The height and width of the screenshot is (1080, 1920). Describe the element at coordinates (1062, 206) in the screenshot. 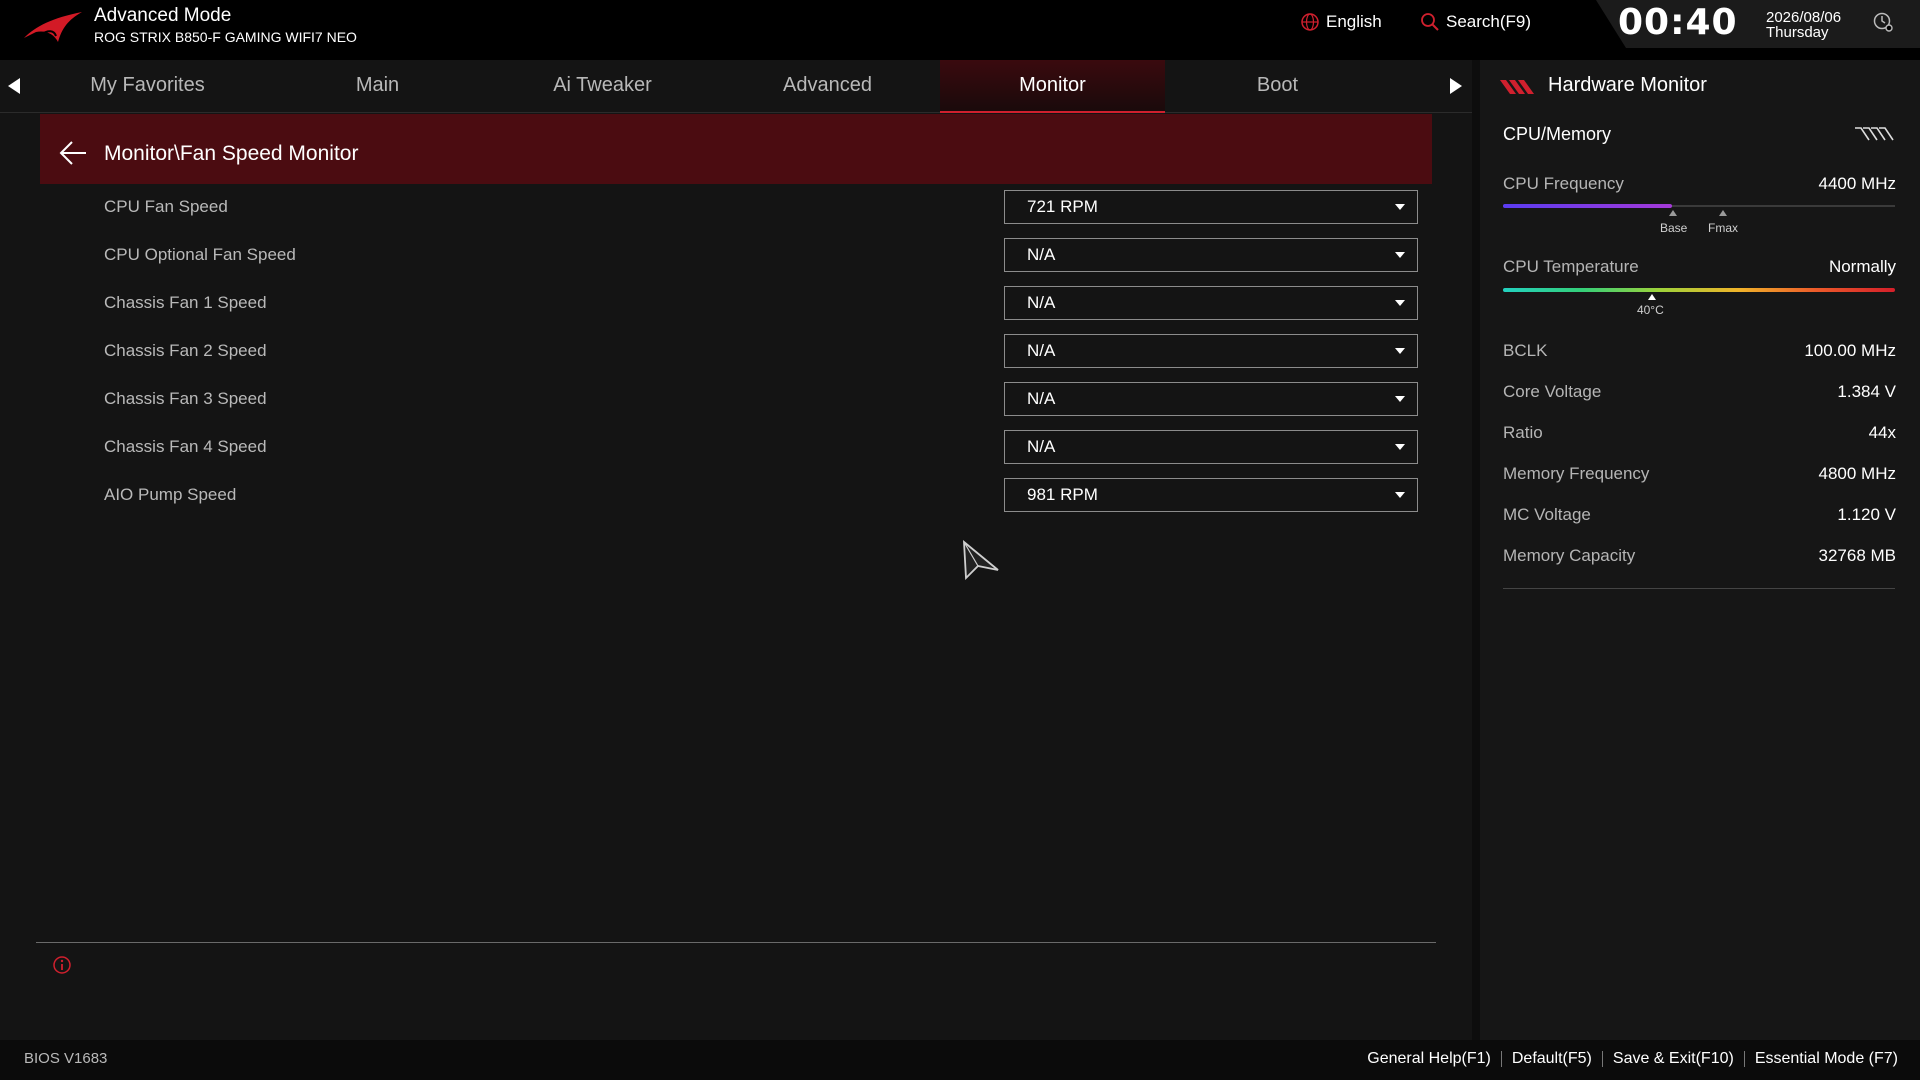

I see `dropdown-value: 721 RPM` at that location.